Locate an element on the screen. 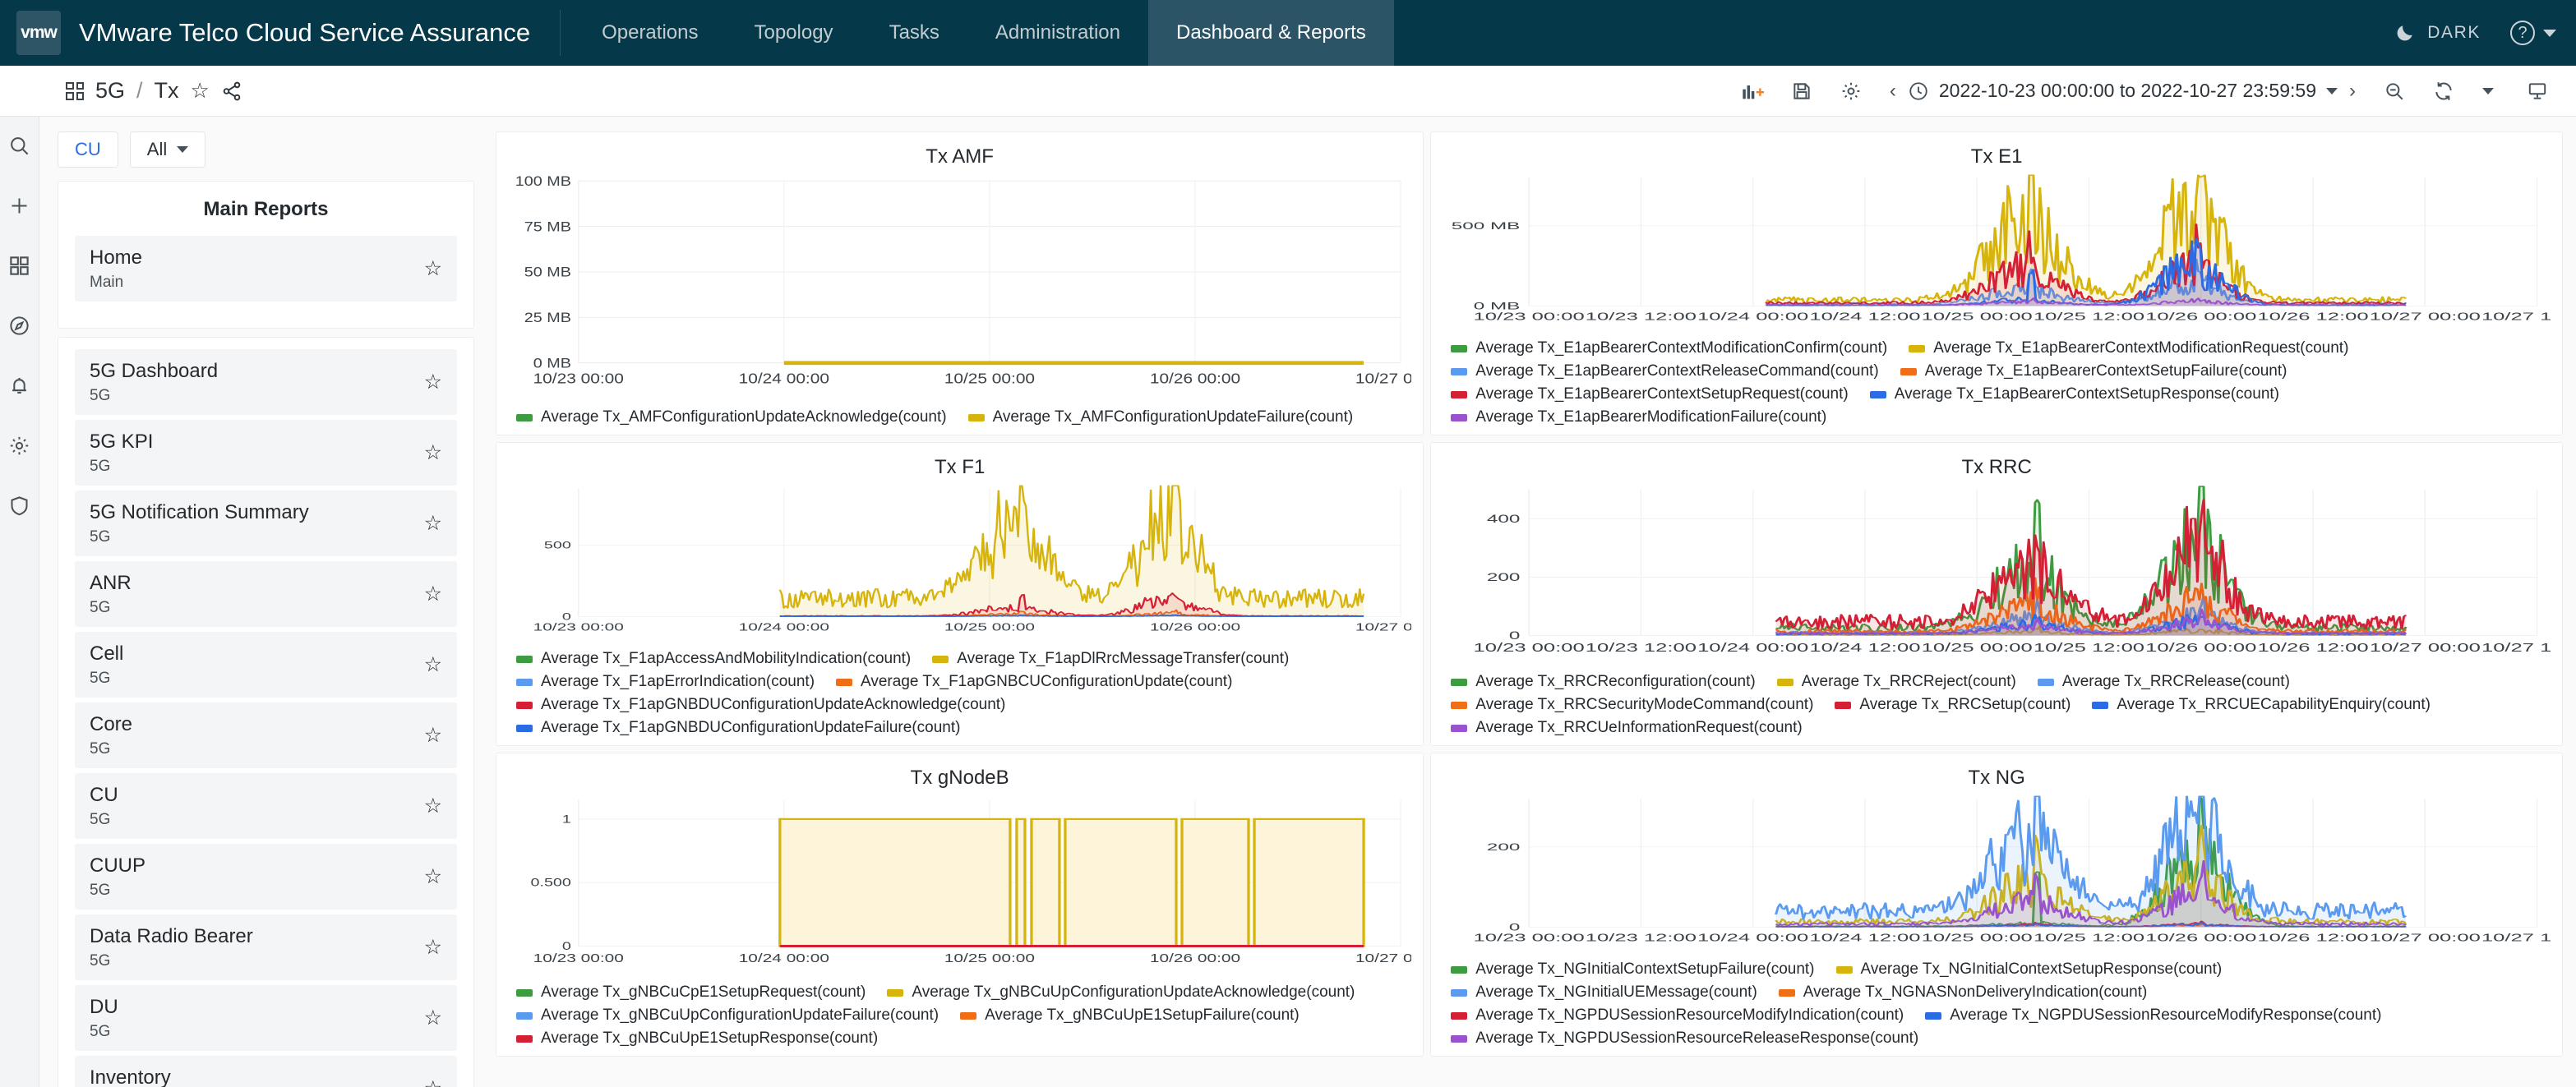 The width and height of the screenshot is (2576, 1087). legend-item: Average Tx_gNBCuUpE1SetupResponse(count) is located at coordinates (697, 1038).